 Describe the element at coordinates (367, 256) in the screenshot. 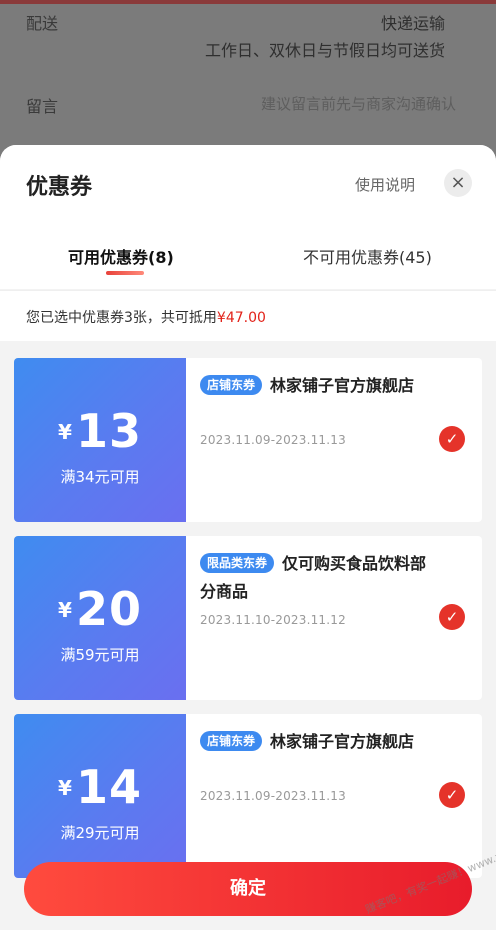

I see `tab-unavailable-coupons: 不可用优惠券(45)` at that location.